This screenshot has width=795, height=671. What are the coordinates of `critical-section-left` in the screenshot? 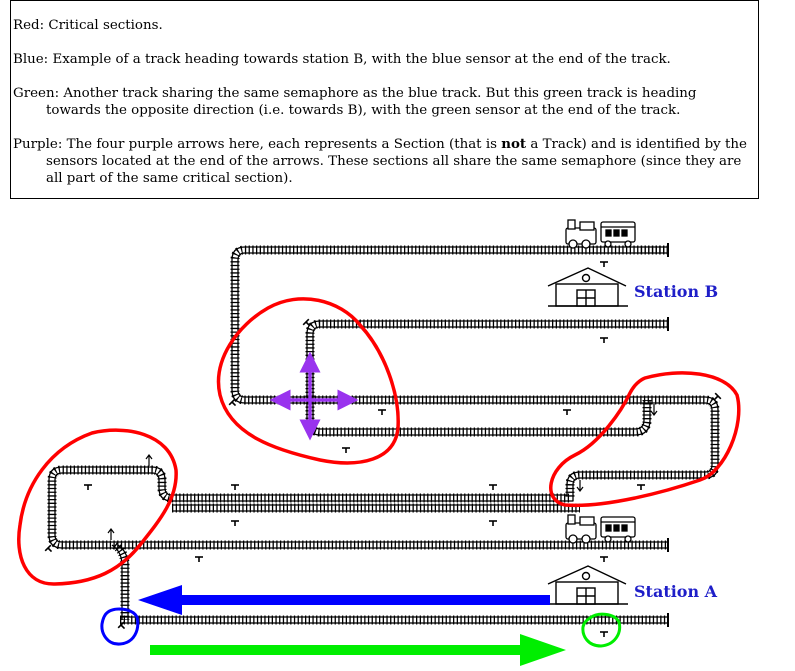 It's located at (97, 507).